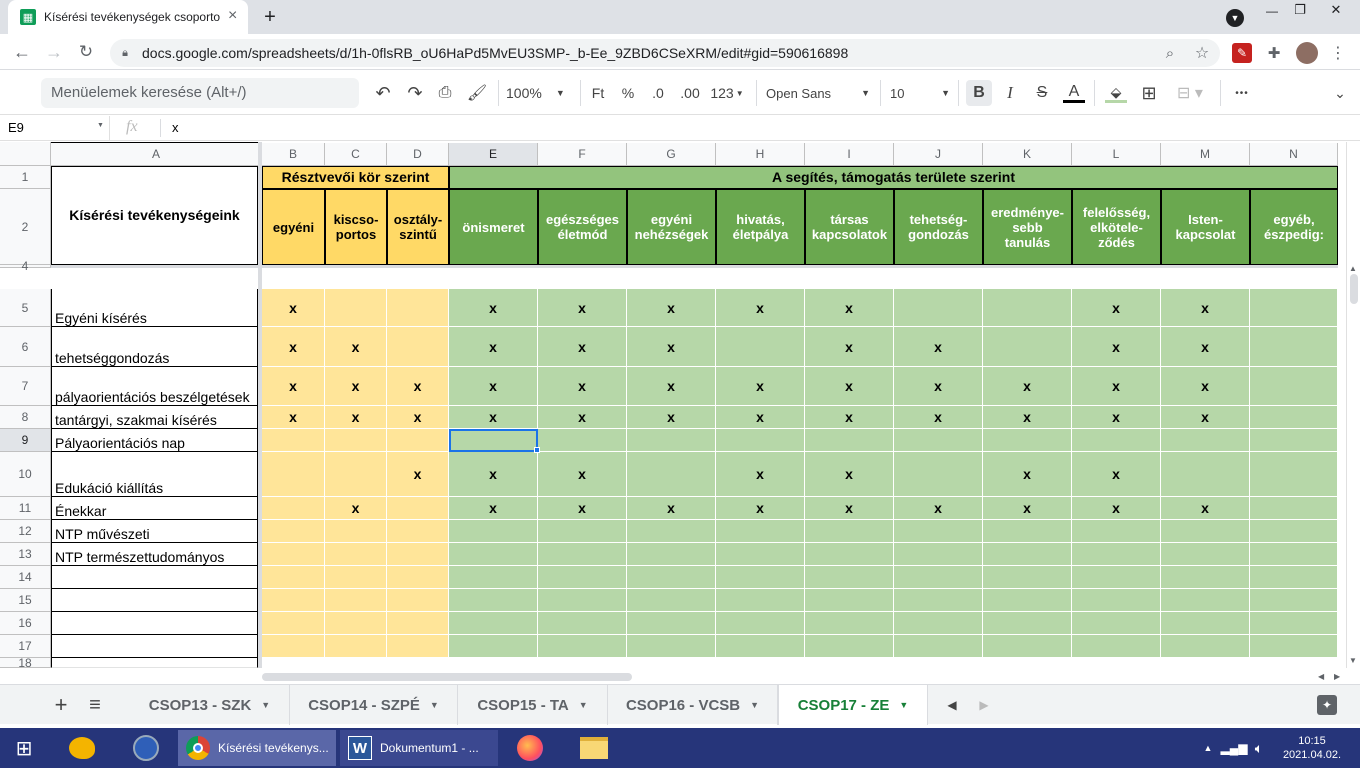  Describe the element at coordinates (383, 93) in the screenshot. I see `undo-icon: ↶` at that location.